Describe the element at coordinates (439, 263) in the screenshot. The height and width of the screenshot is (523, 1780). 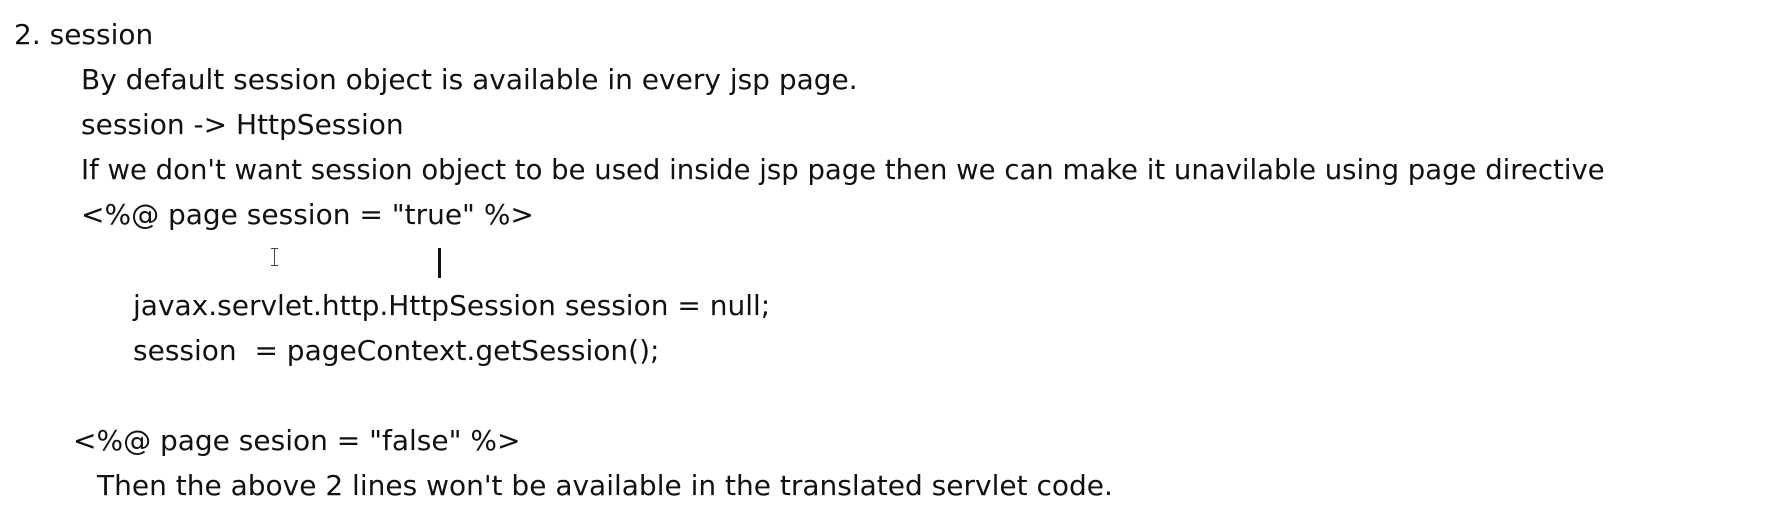
I see `text-caret-icon` at that location.